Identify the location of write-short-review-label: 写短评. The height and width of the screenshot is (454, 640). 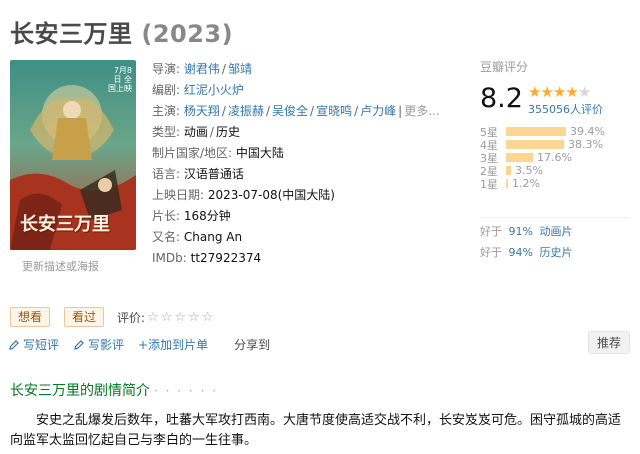
(41, 345).